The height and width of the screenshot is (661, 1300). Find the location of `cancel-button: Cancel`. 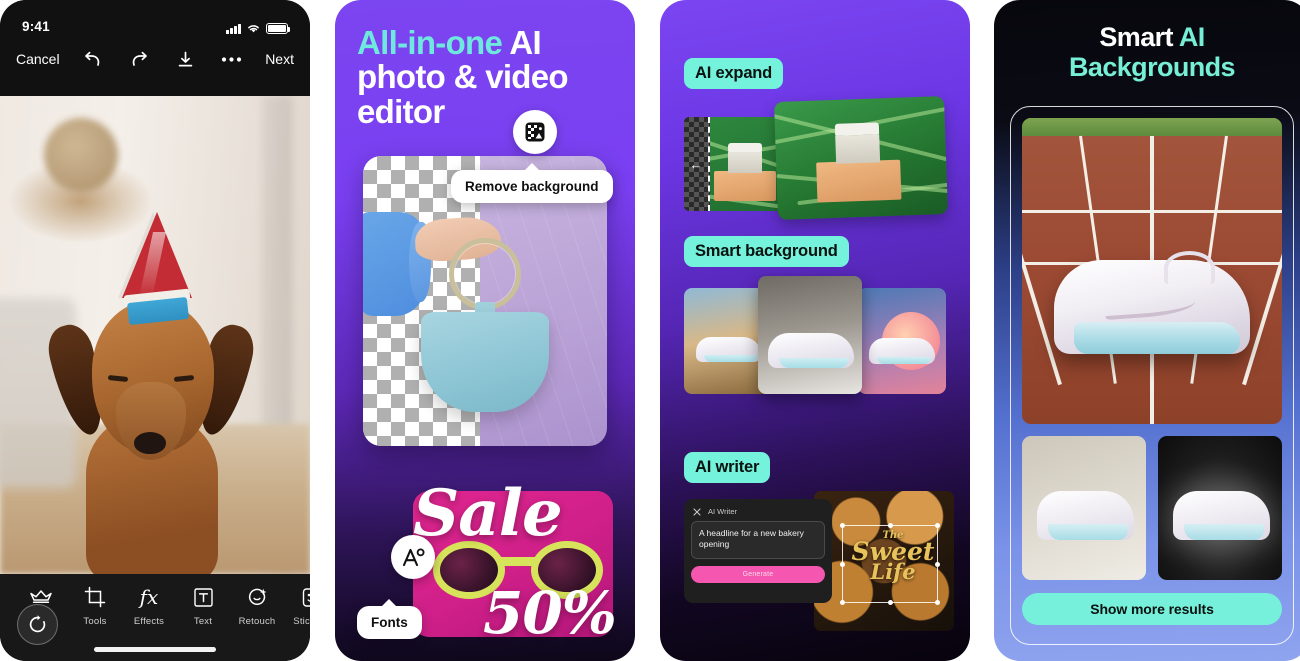

cancel-button: Cancel is located at coordinates (38, 59).